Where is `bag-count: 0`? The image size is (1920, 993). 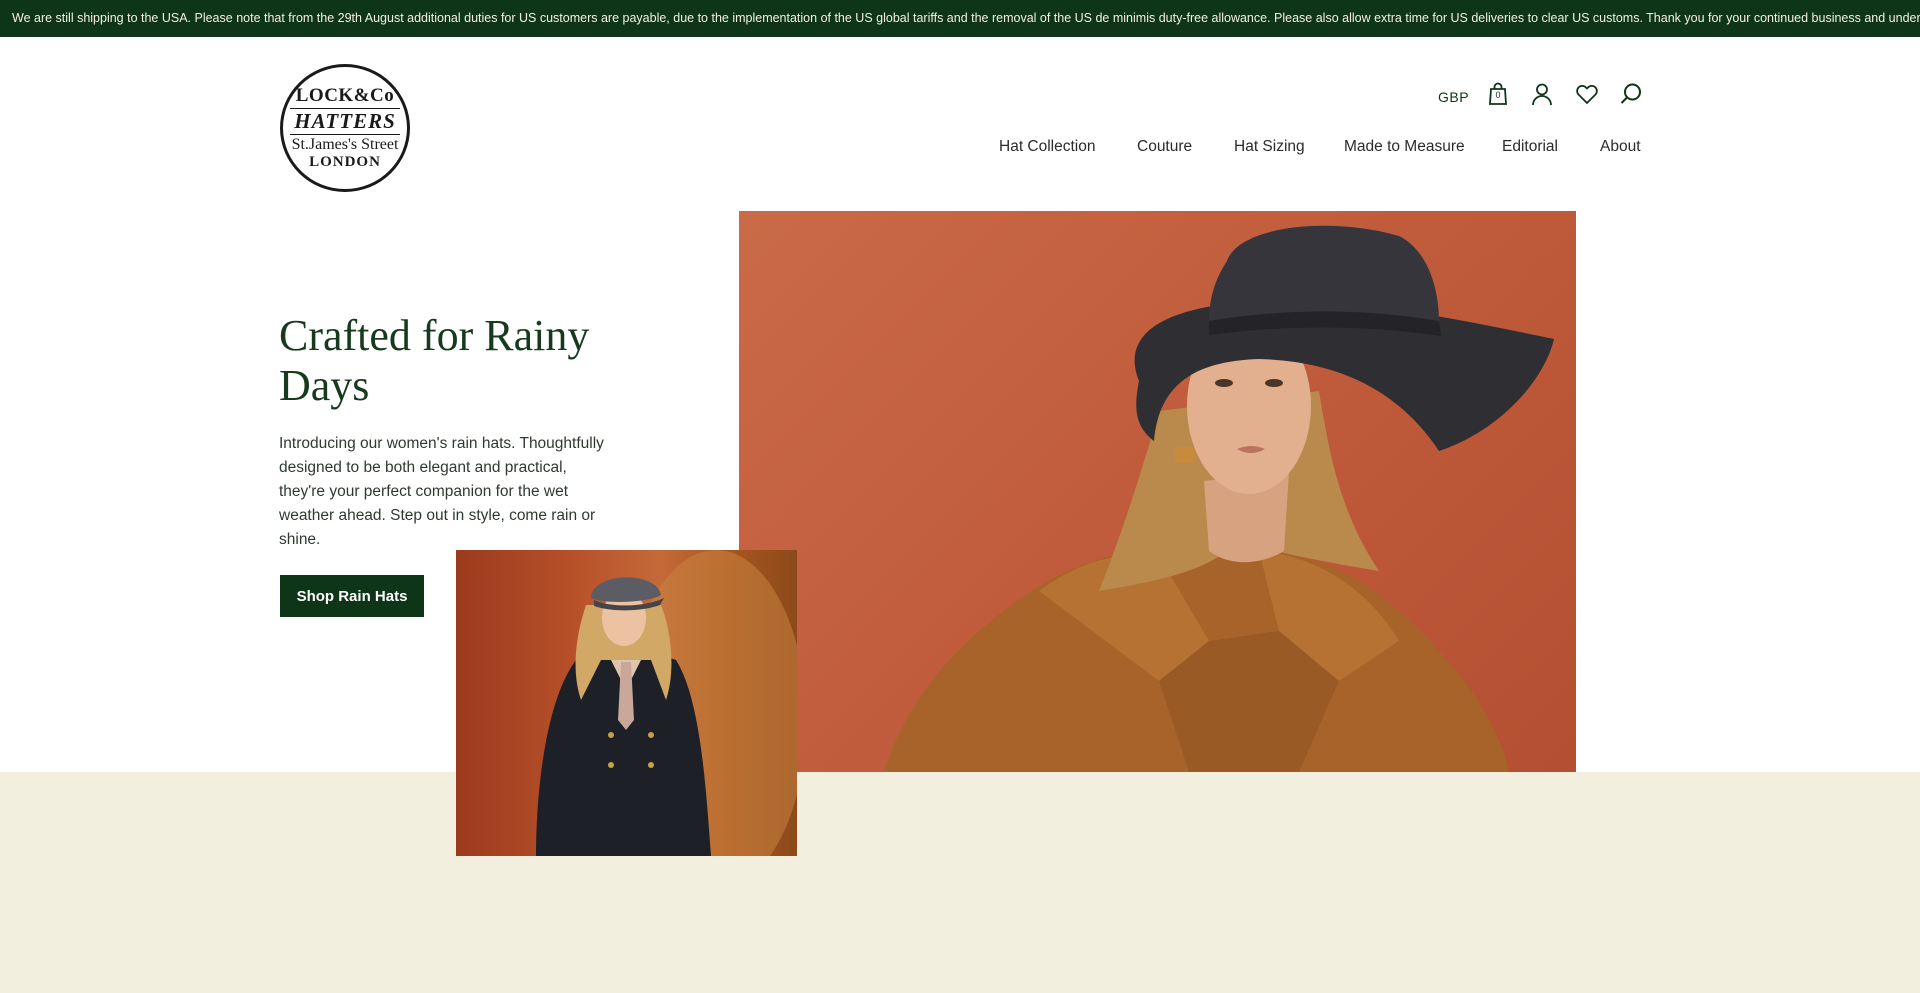 bag-count: 0 is located at coordinates (1498, 95).